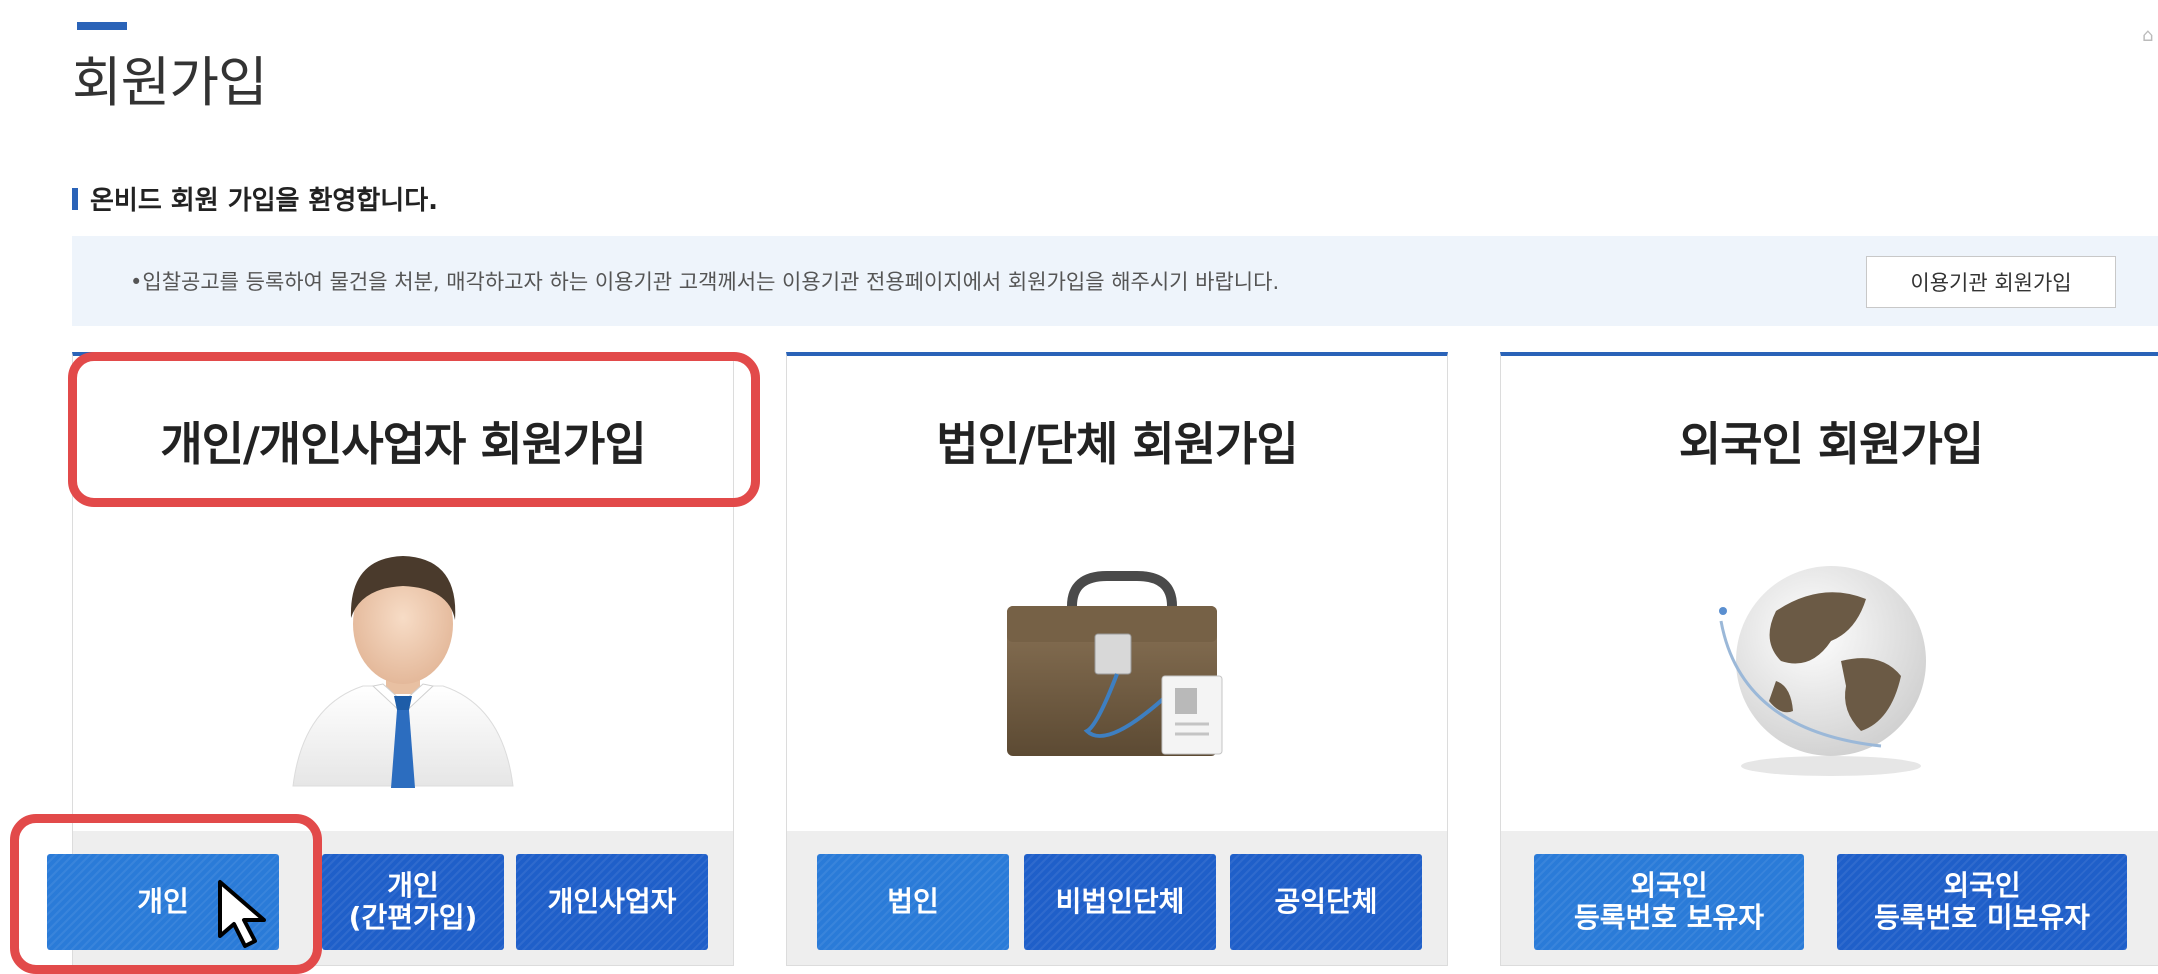 The image size is (2158, 974). Describe the element at coordinates (413, 902) in the screenshot. I see `individual-simple-signup-button: 개인 (간편가입)` at that location.